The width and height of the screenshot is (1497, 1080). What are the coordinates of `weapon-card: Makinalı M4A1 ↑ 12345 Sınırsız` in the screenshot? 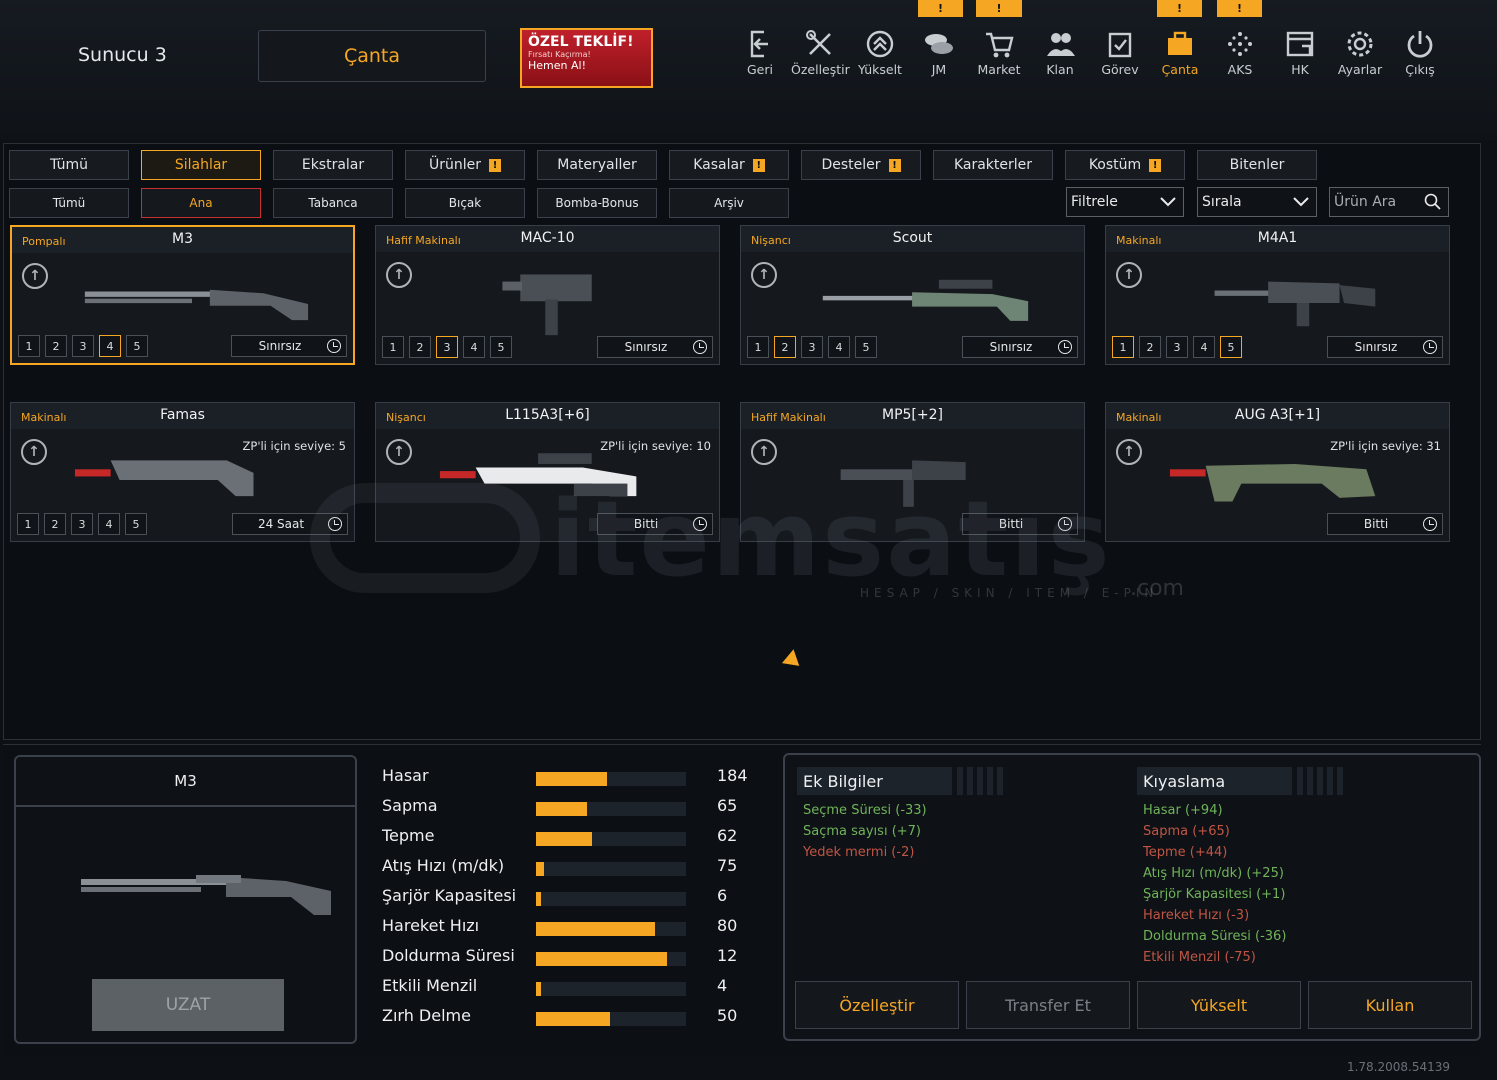 It's located at (1277, 295).